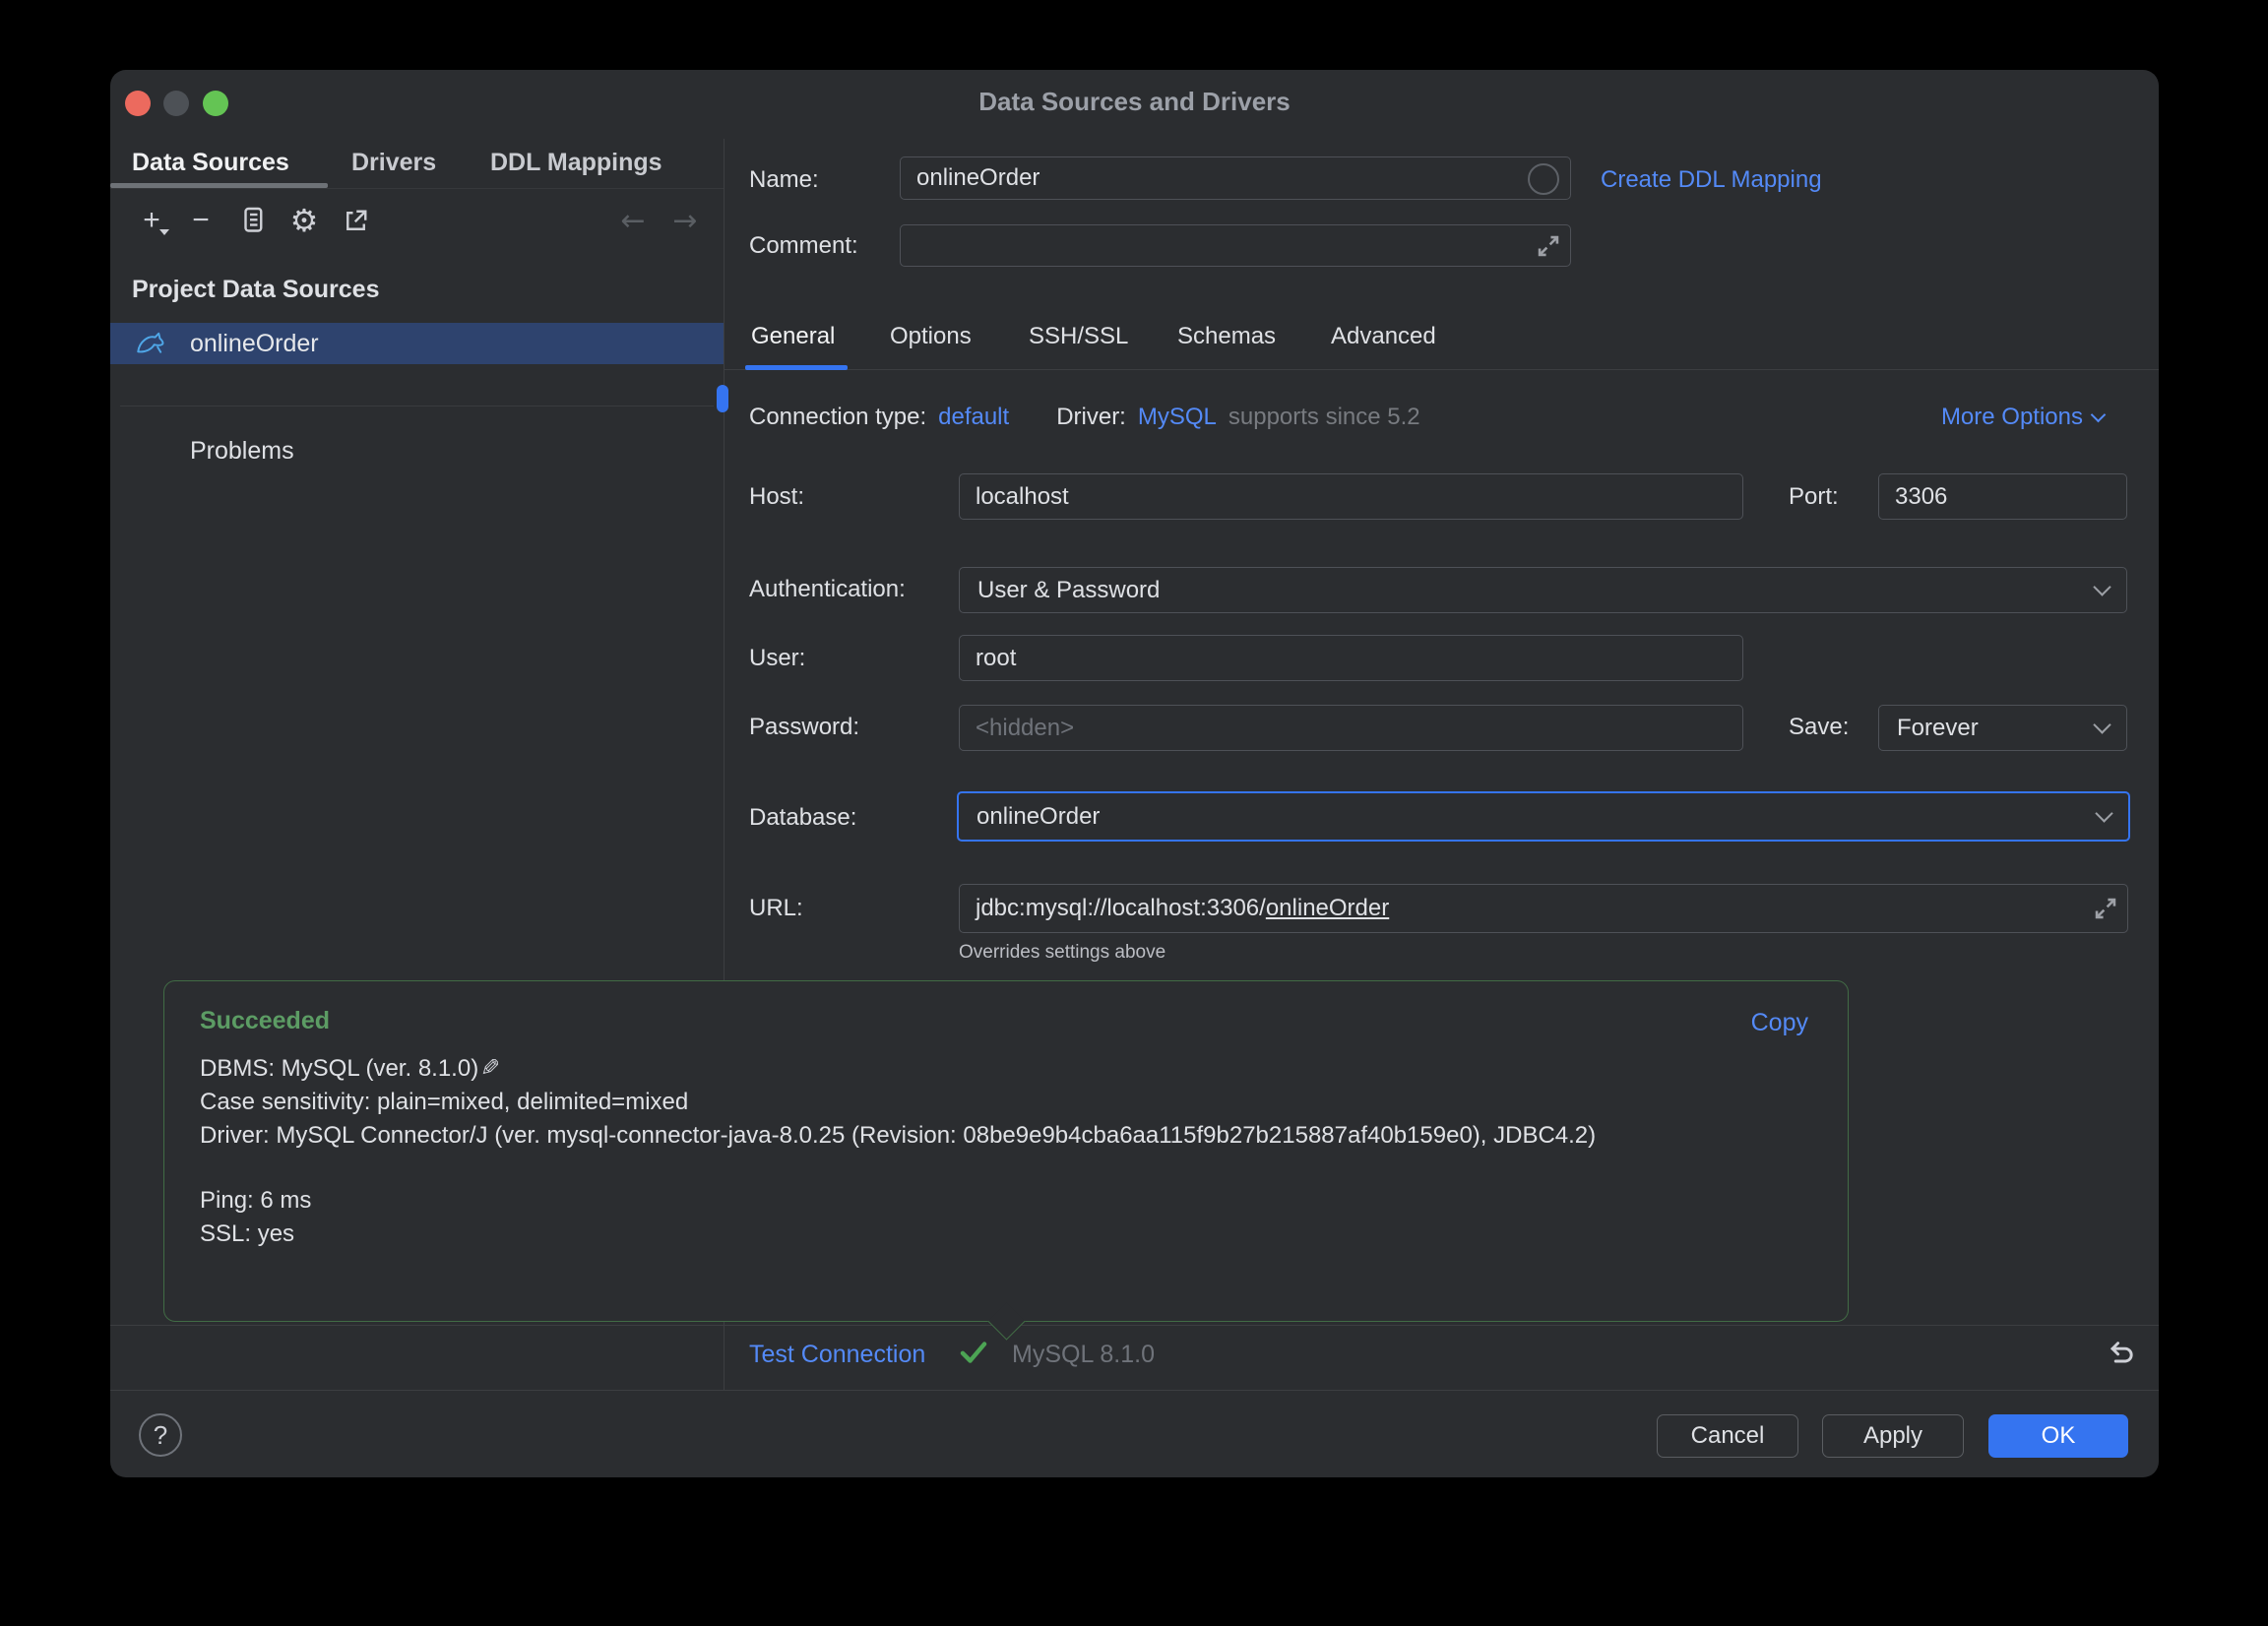 Image resolution: width=2268 pixels, height=1626 pixels. What do you see at coordinates (219, 185) in the screenshot?
I see `active-tab-indicator` at bounding box center [219, 185].